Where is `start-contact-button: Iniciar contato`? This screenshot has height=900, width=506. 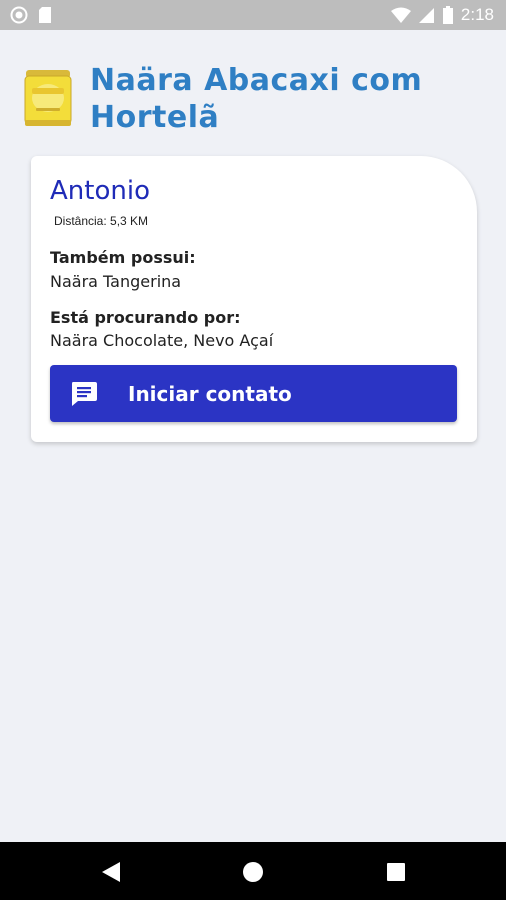
start-contact-button: Iniciar contato is located at coordinates (253, 393).